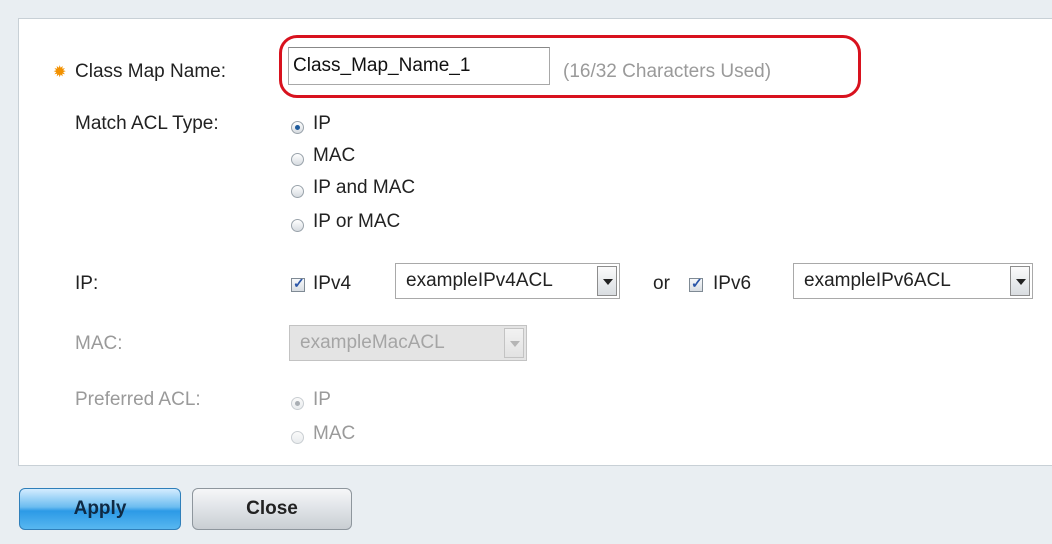 Image resolution: width=1052 pixels, height=544 pixels. Describe the element at coordinates (322, 123) in the screenshot. I see `match-acl-option-ip: IP` at that location.